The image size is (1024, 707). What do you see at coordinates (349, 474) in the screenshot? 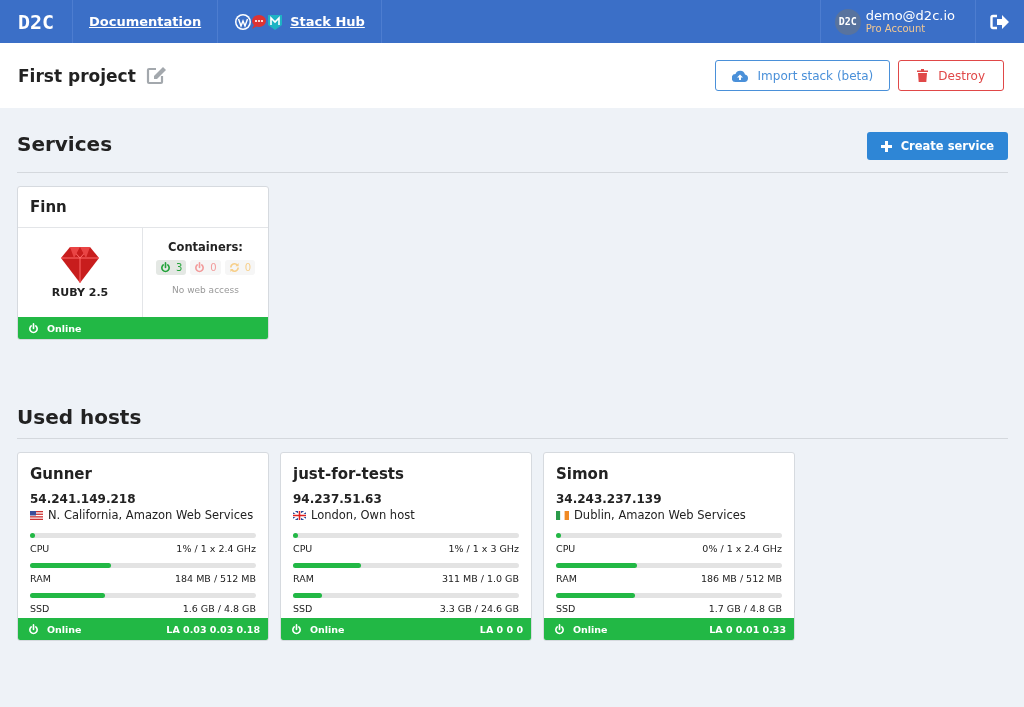
I see `host-name: just-for-tests` at bounding box center [349, 474].